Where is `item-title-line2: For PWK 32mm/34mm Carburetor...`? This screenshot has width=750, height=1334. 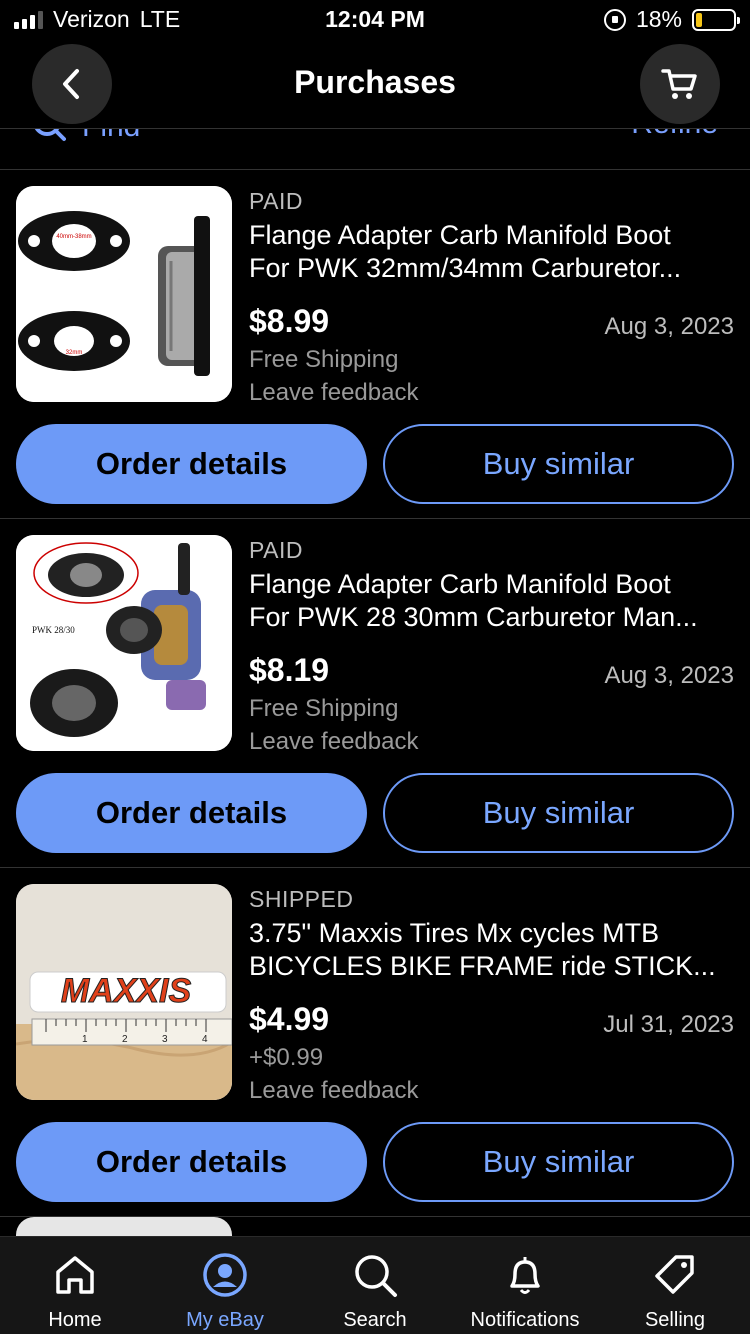 item-title-line2: For PWK 32mm/34mm Carburetor... is located at coordinates (491, 268).